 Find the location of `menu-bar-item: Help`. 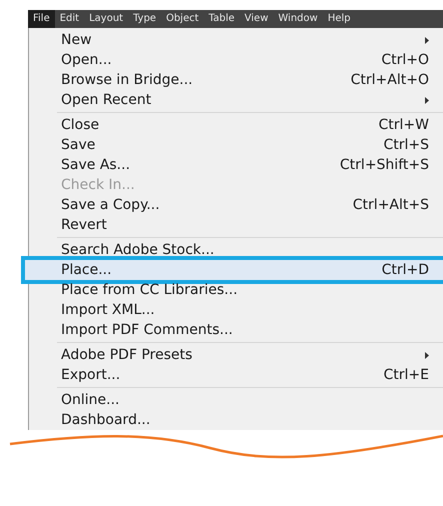

menu-bar-item: Help is located at coordinates (339, 19).